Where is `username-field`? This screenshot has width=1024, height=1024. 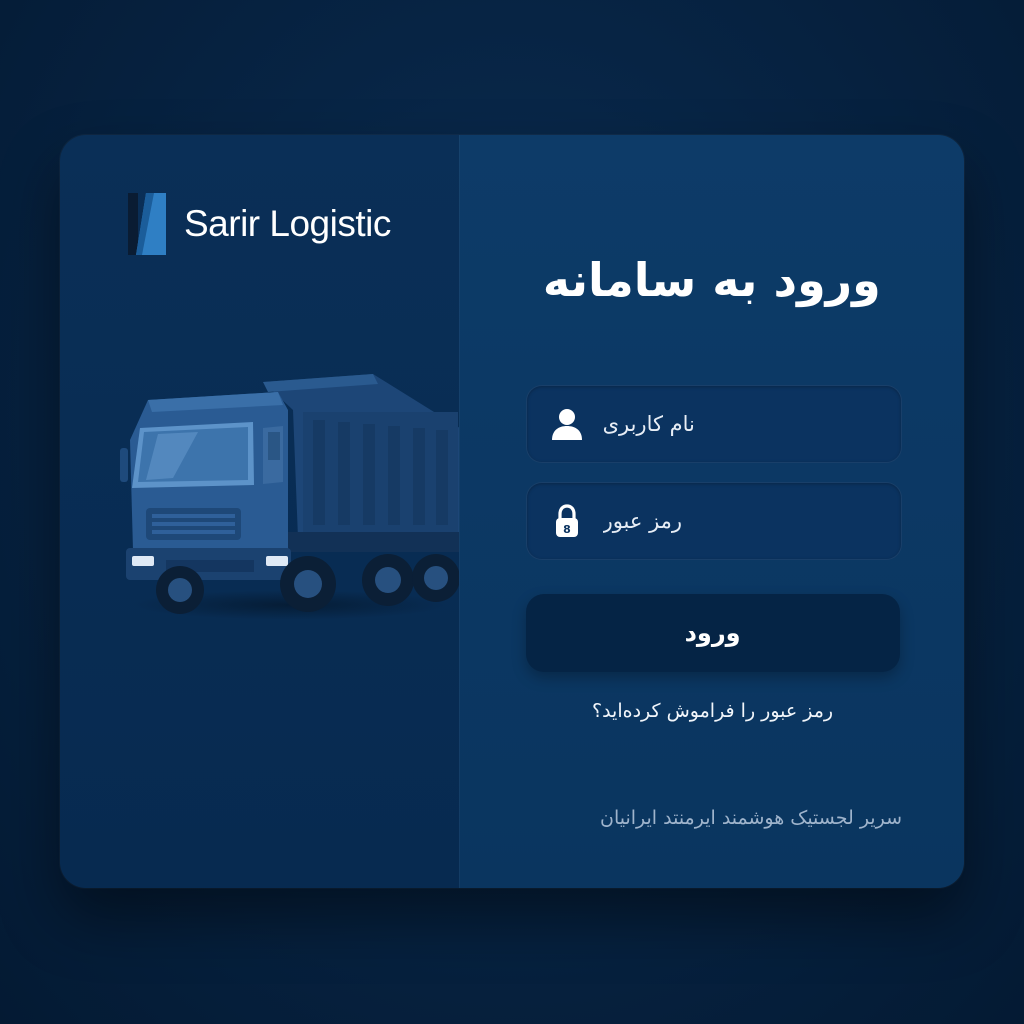
username-field is located at coordinates (713, 424).